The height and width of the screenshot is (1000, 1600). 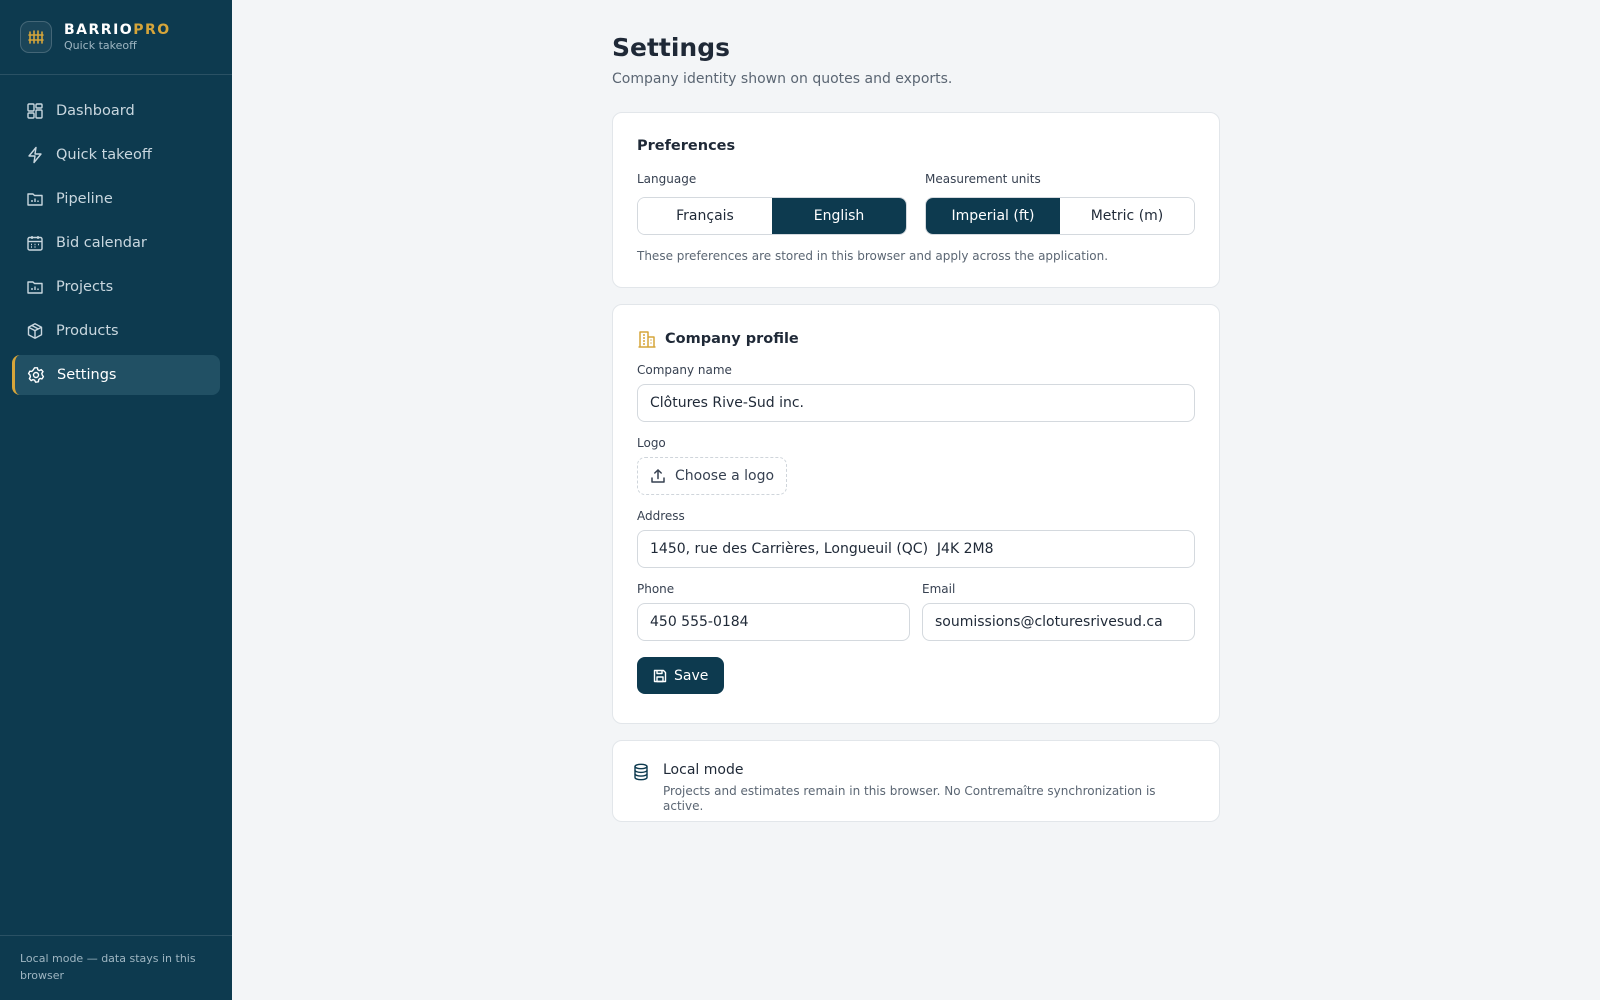 What do you see at coordinates (84, 199) in the screenshot?
I see `sidebar-item-label: Pipeline` at bounding box center [84, 199].